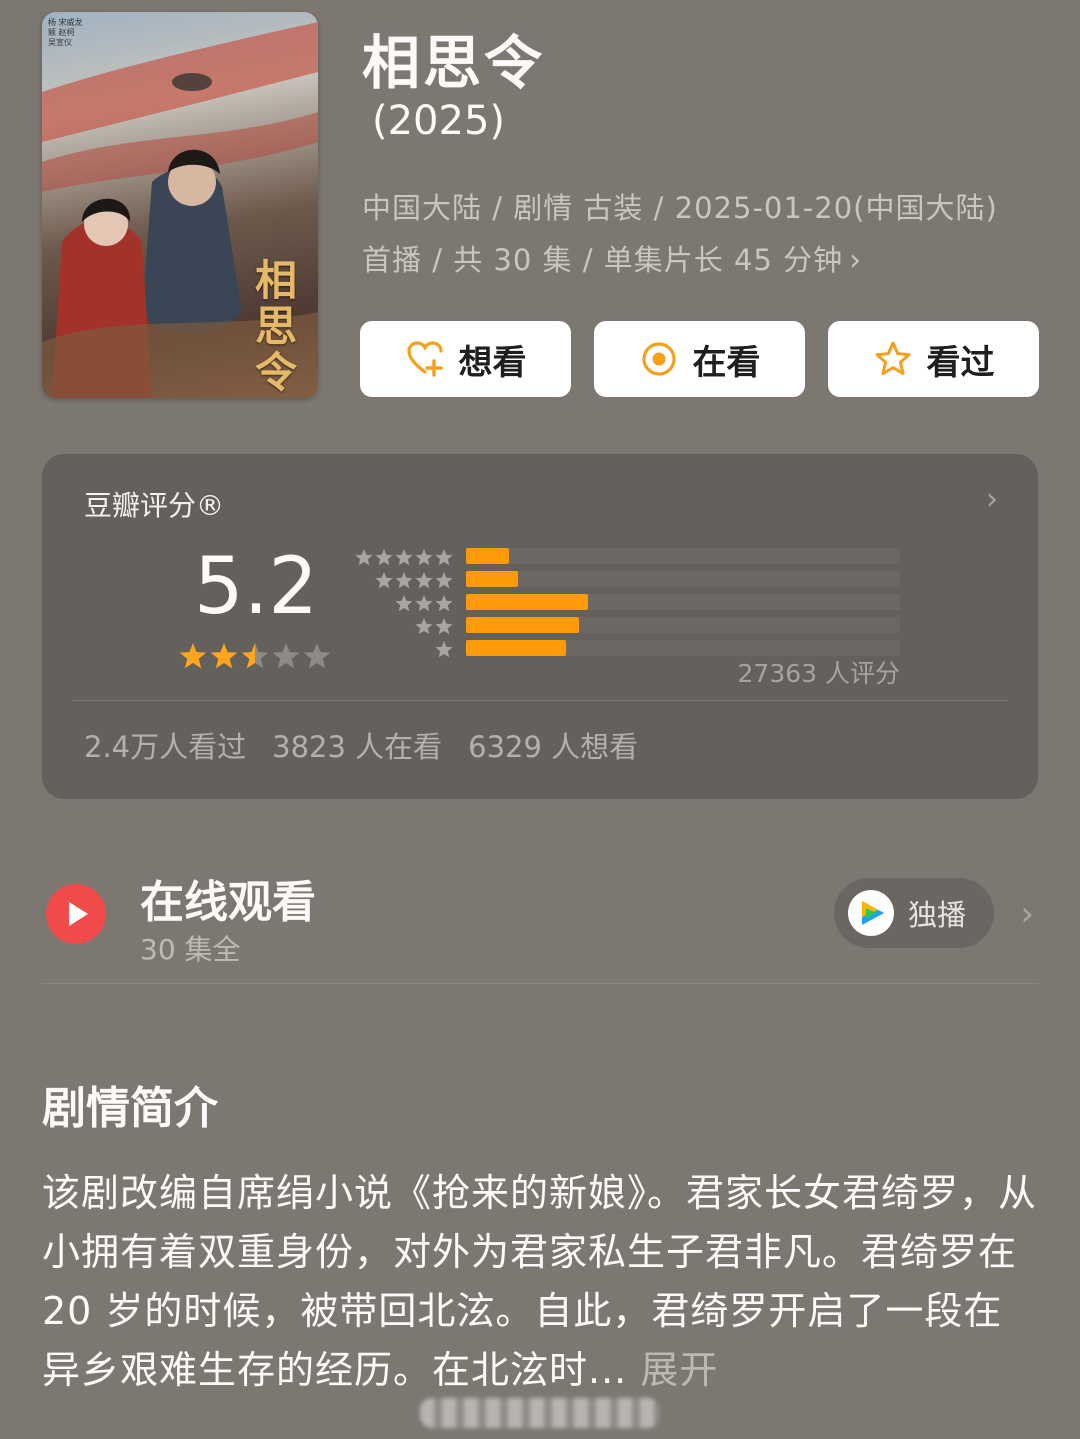 The height and width of the screenshot is (1439, 1080). I want to click on platform-badge-label: 独播, so click(937, 915).